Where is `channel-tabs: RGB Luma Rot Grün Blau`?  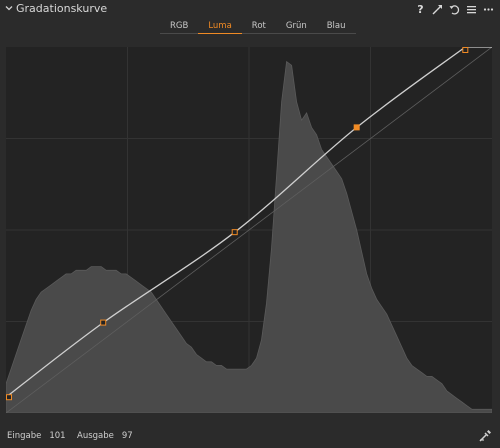
channel-tabs: RGB Luma Rot Grün Blau is located at coordinates (258, 27).